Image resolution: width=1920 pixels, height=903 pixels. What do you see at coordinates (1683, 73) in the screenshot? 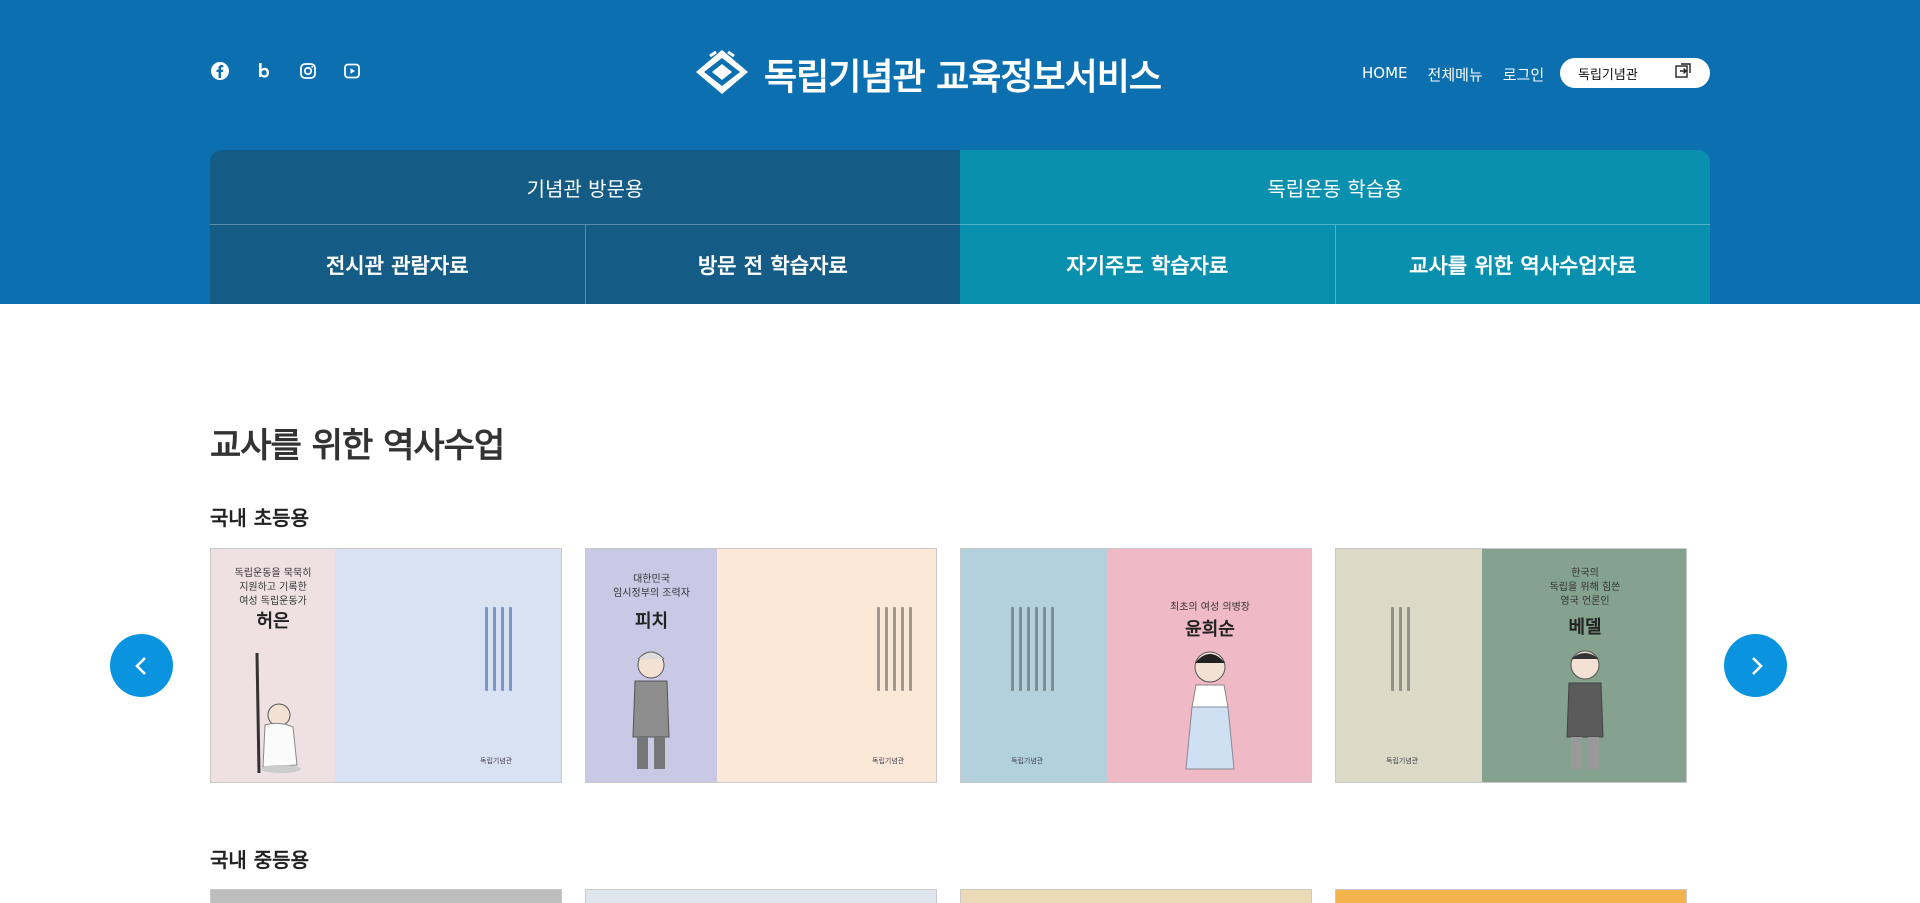
I see `external-link-icon` at bounding box center [1683, 73].